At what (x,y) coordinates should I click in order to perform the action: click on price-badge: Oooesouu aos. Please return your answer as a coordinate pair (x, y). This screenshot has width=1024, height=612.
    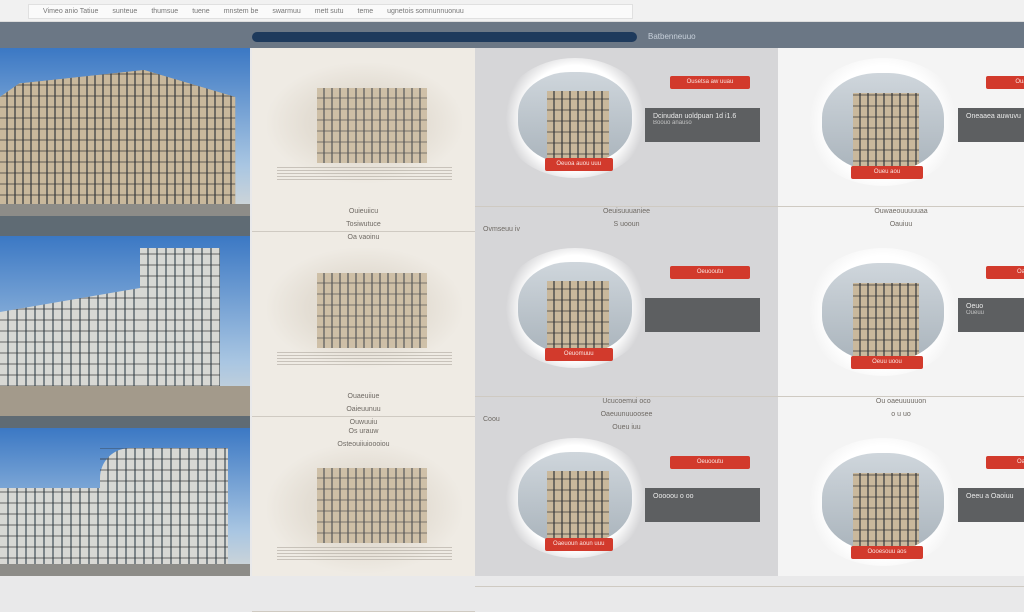
    Looking at the image, I should click on (887, 552).